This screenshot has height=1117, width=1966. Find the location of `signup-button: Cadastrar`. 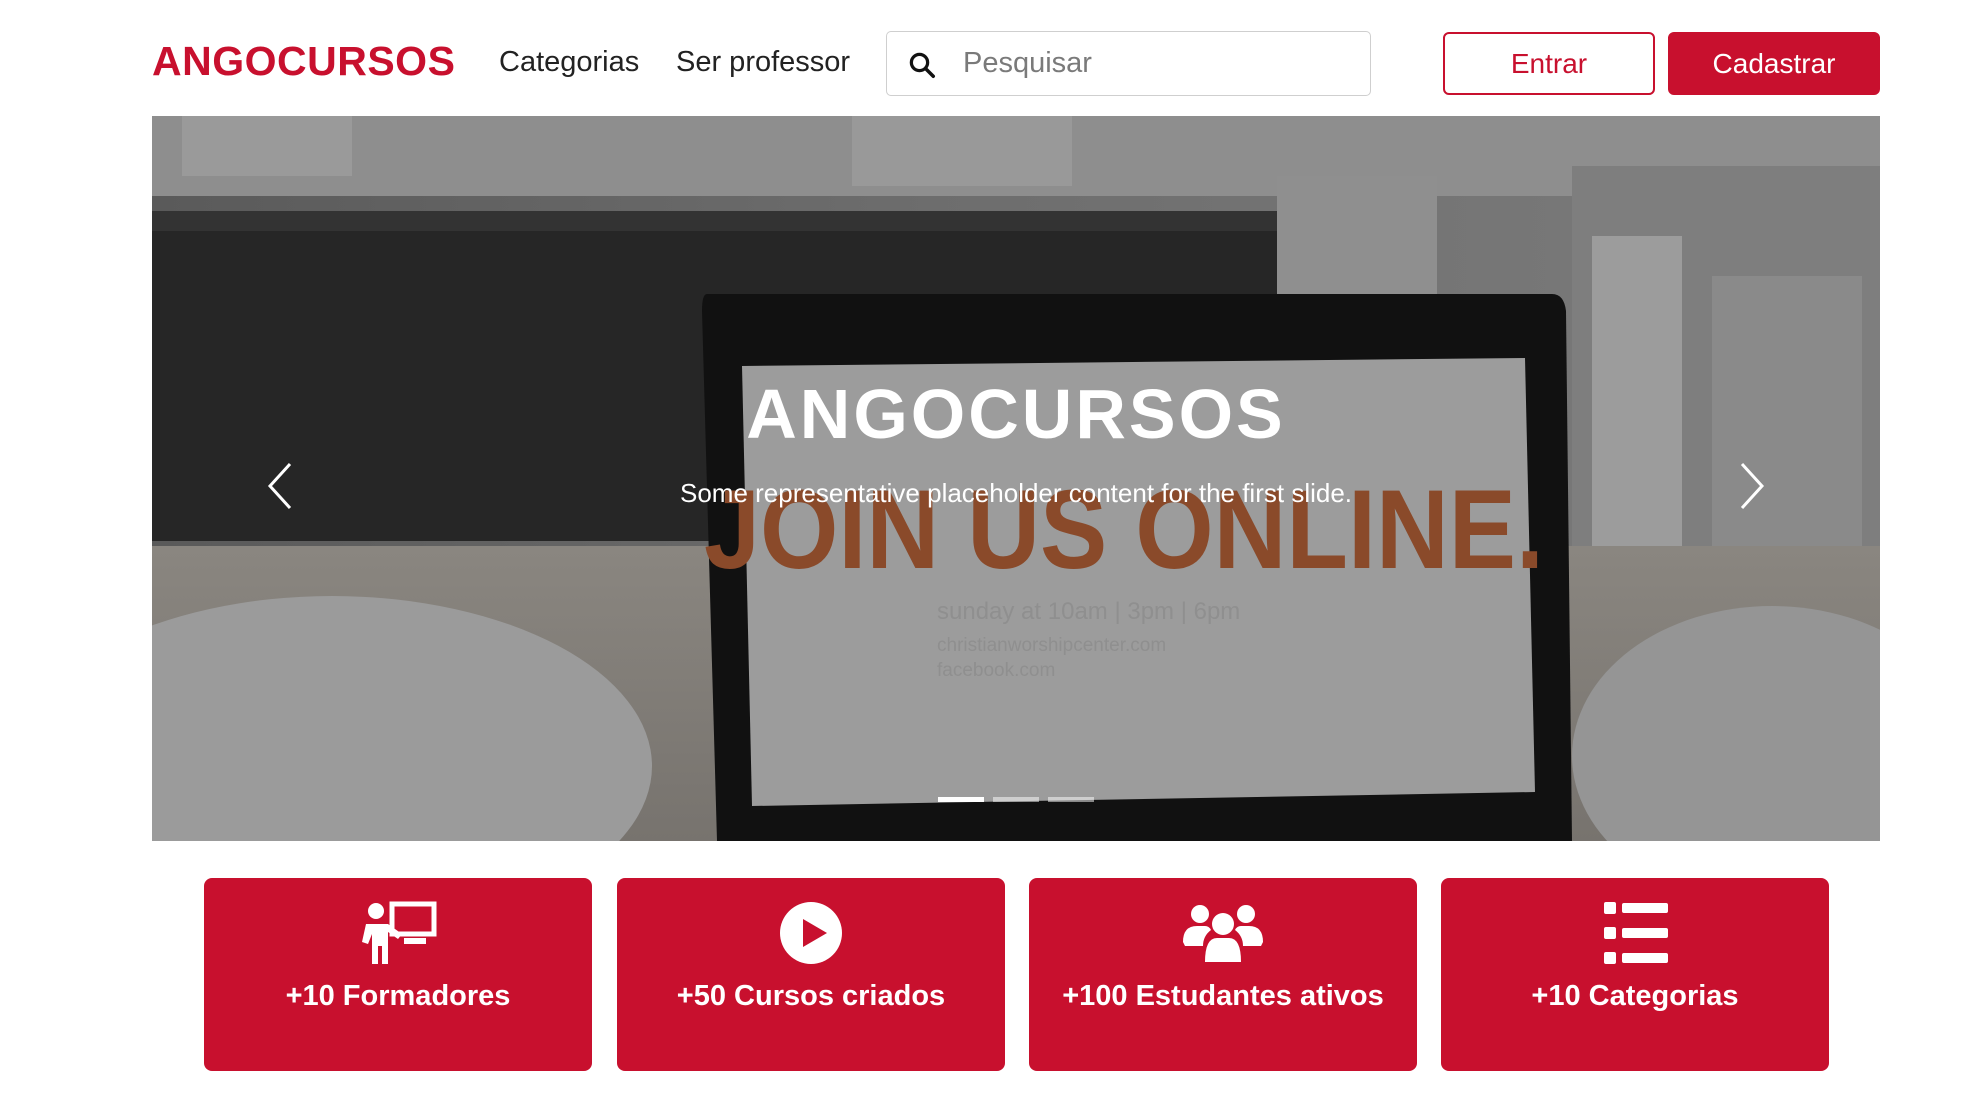

signup-button: Cadastrar is located at coordinates (1774, 63).